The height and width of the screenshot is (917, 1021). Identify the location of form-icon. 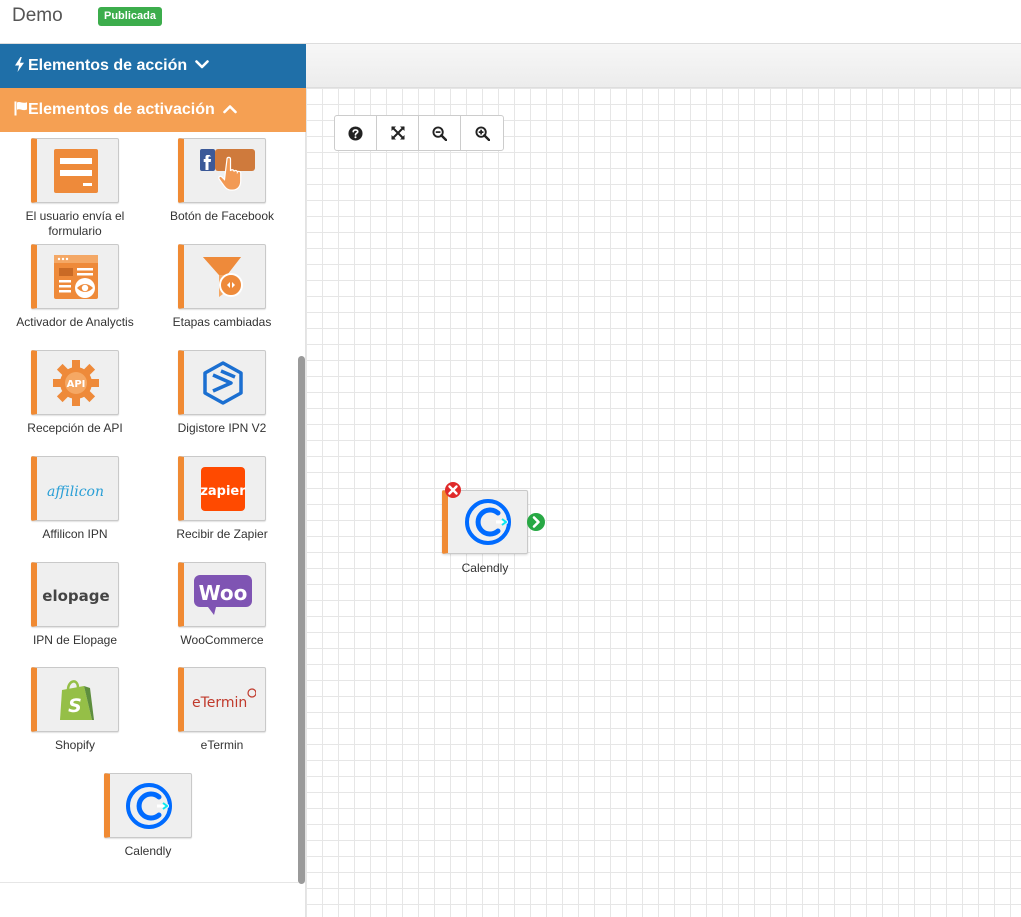
(76, 171).